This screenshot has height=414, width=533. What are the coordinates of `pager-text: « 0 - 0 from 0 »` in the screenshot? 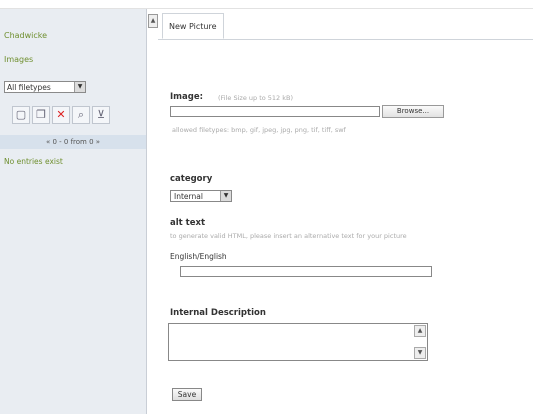 It's located at (73, 142).